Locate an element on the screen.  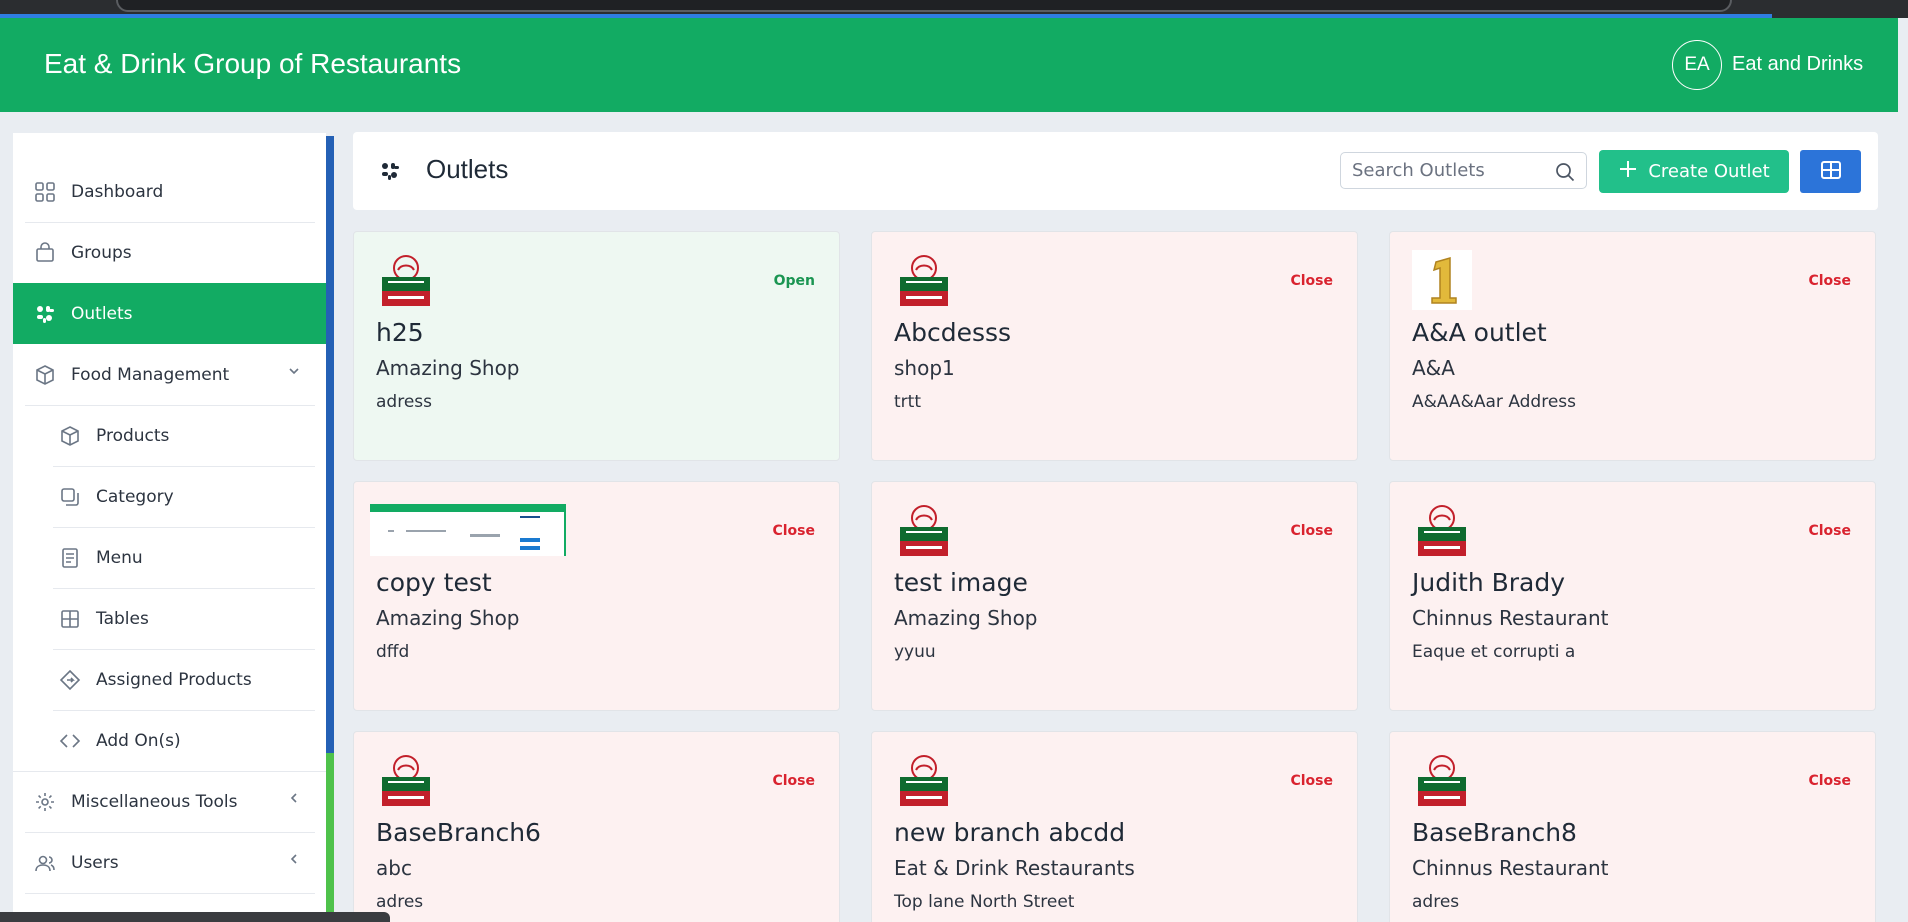
sidebar-item-food-management: Food Management is located at coordinates (169, 374).